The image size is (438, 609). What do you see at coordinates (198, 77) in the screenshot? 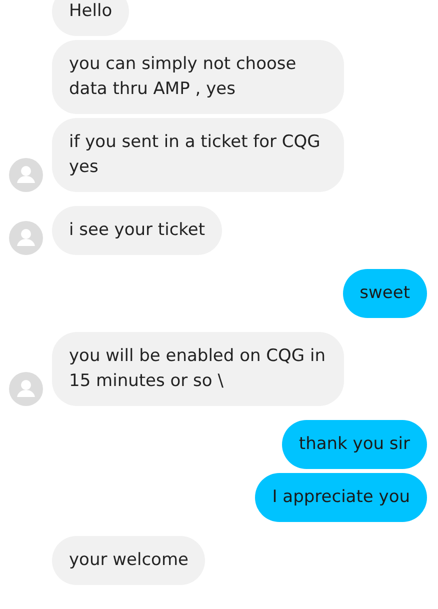
I see `message-bubble: you can simply not choose data thru AMP , yes` at bounding box center [198, 77].